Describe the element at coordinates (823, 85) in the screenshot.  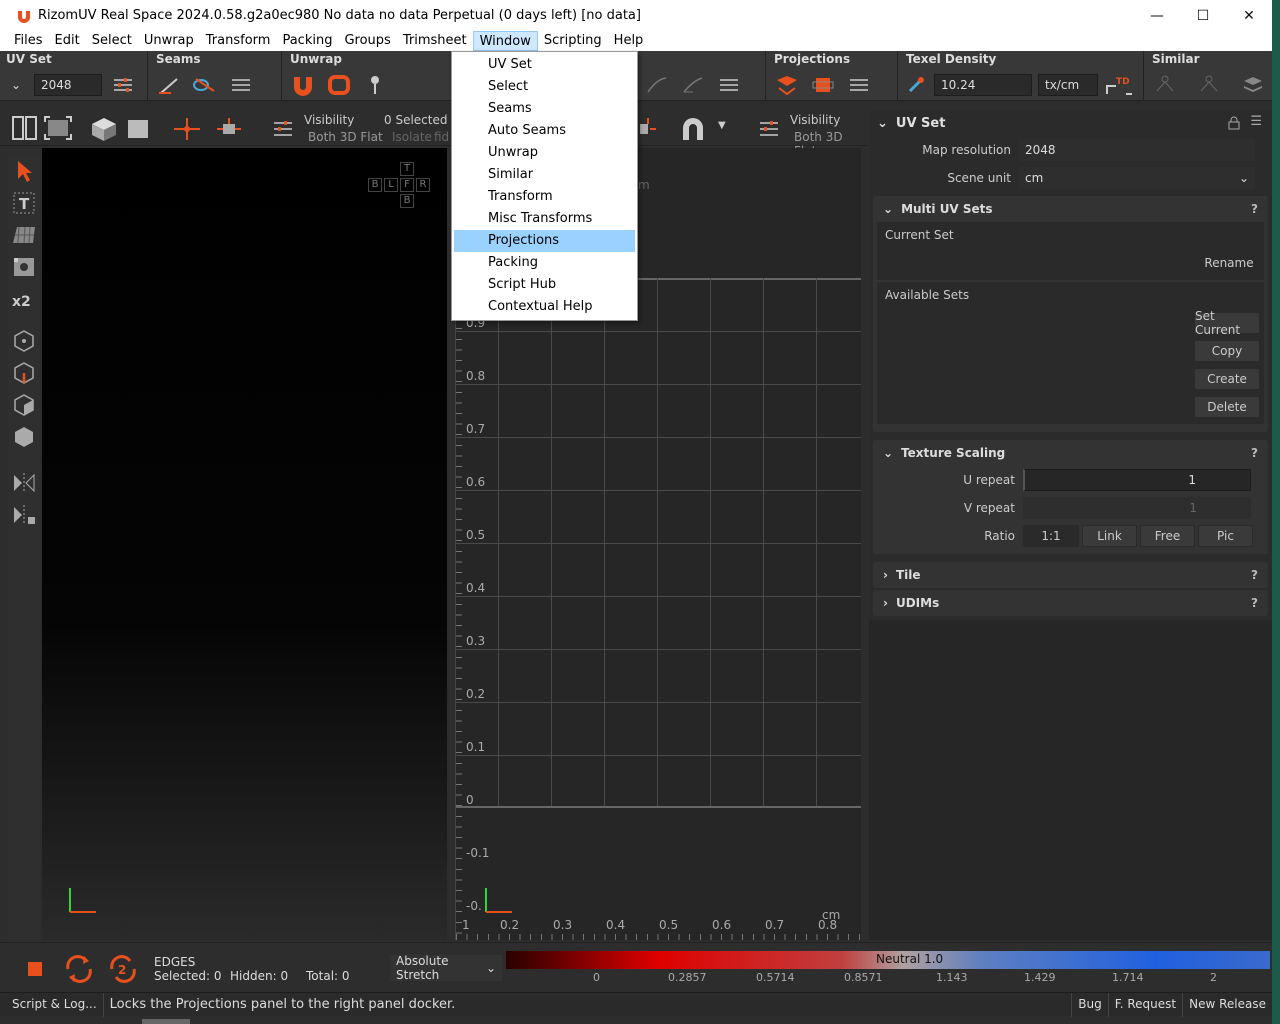
I see `projection-box-icon` at that location.